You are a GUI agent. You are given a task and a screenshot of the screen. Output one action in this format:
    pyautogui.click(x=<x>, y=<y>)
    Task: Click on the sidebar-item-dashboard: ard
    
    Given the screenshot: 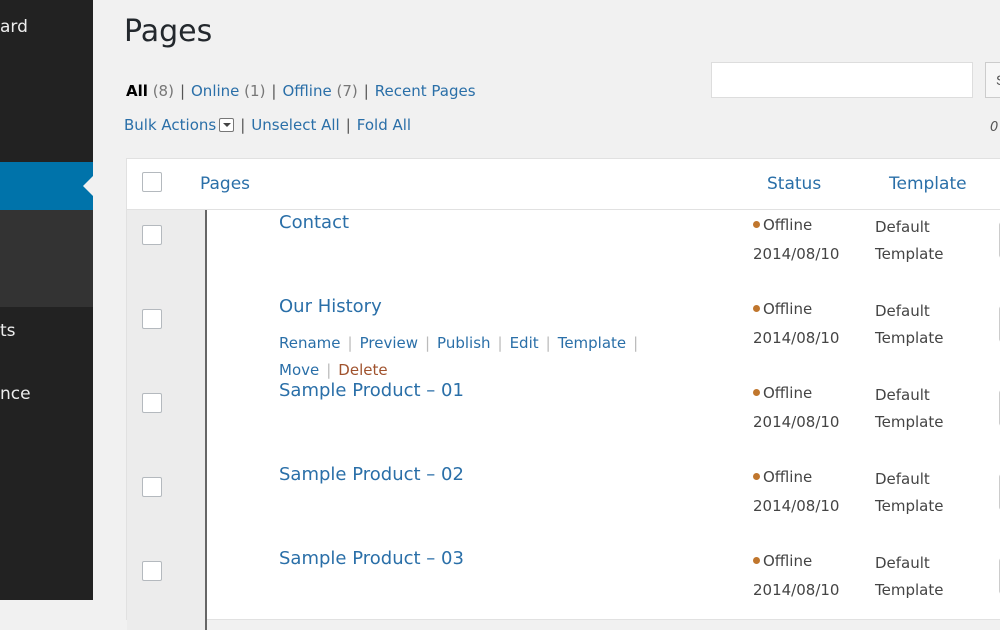 What is the action you would take?
    pyautogui.click(x=14, y=27)
    